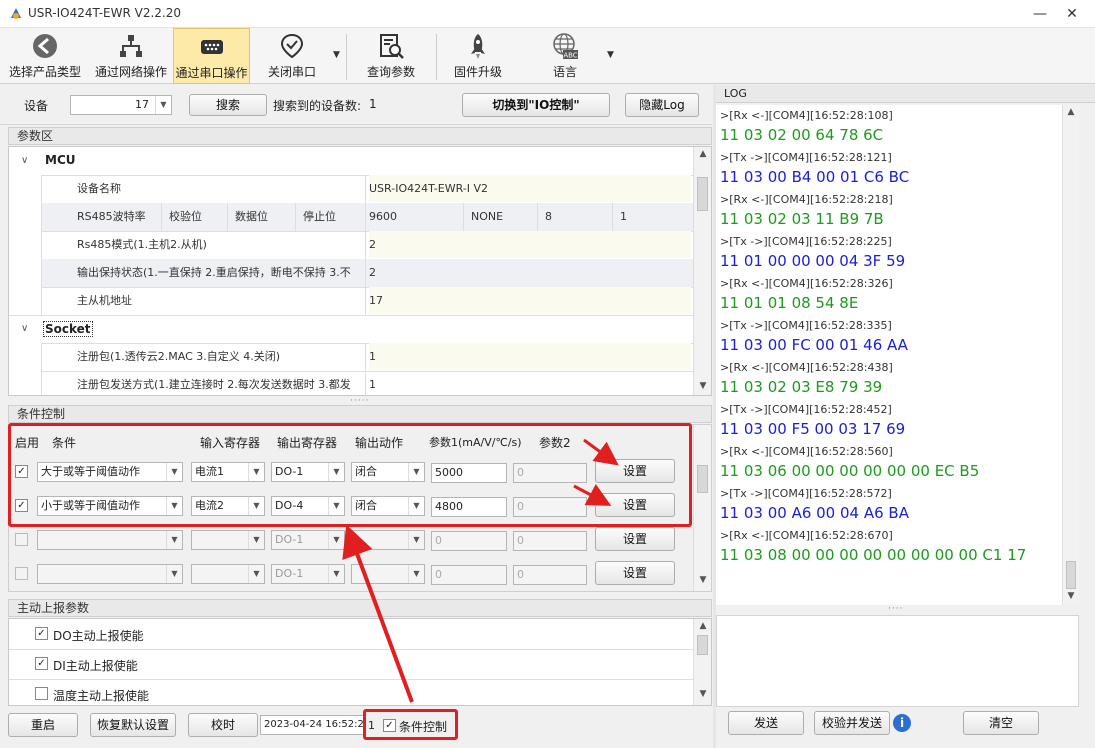 Image resolution: width=1095 pixels, height=748 pixels. Describe the element at coordinates (1072, 14) in the screenshot. I see `close-window-button: ✕` at that location.